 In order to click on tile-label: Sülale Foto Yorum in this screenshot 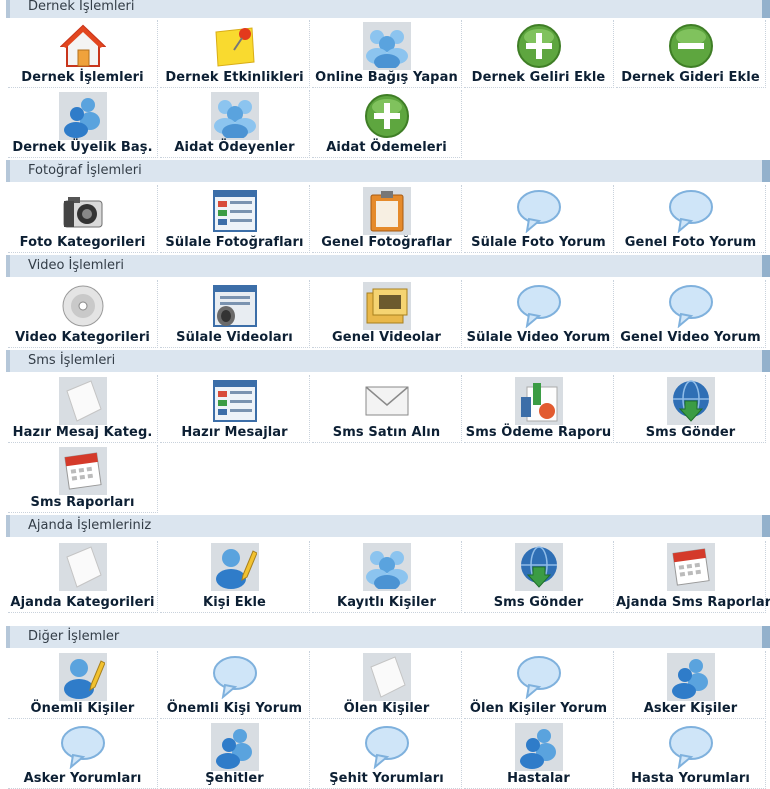, I will do `click(538, 242)`.